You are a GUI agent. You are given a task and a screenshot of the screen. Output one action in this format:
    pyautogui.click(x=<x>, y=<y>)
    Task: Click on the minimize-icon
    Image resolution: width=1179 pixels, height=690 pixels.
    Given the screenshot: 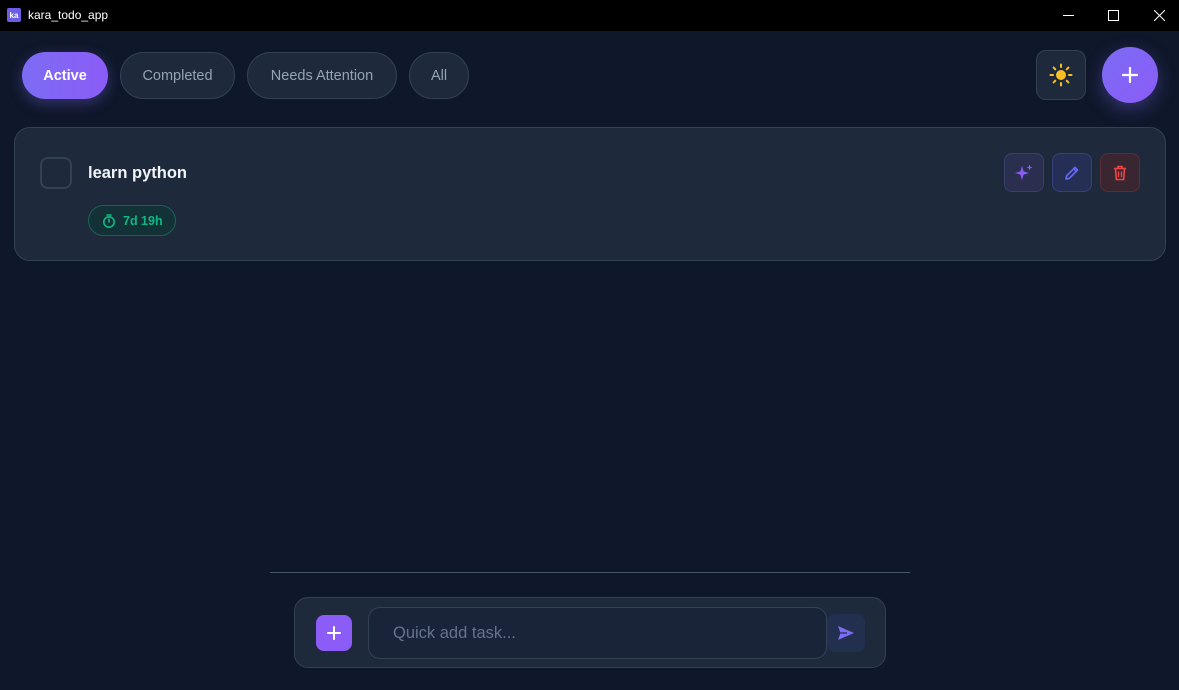 What is the action you would take?
    pyautogui.click(x=1068, y=15)
    